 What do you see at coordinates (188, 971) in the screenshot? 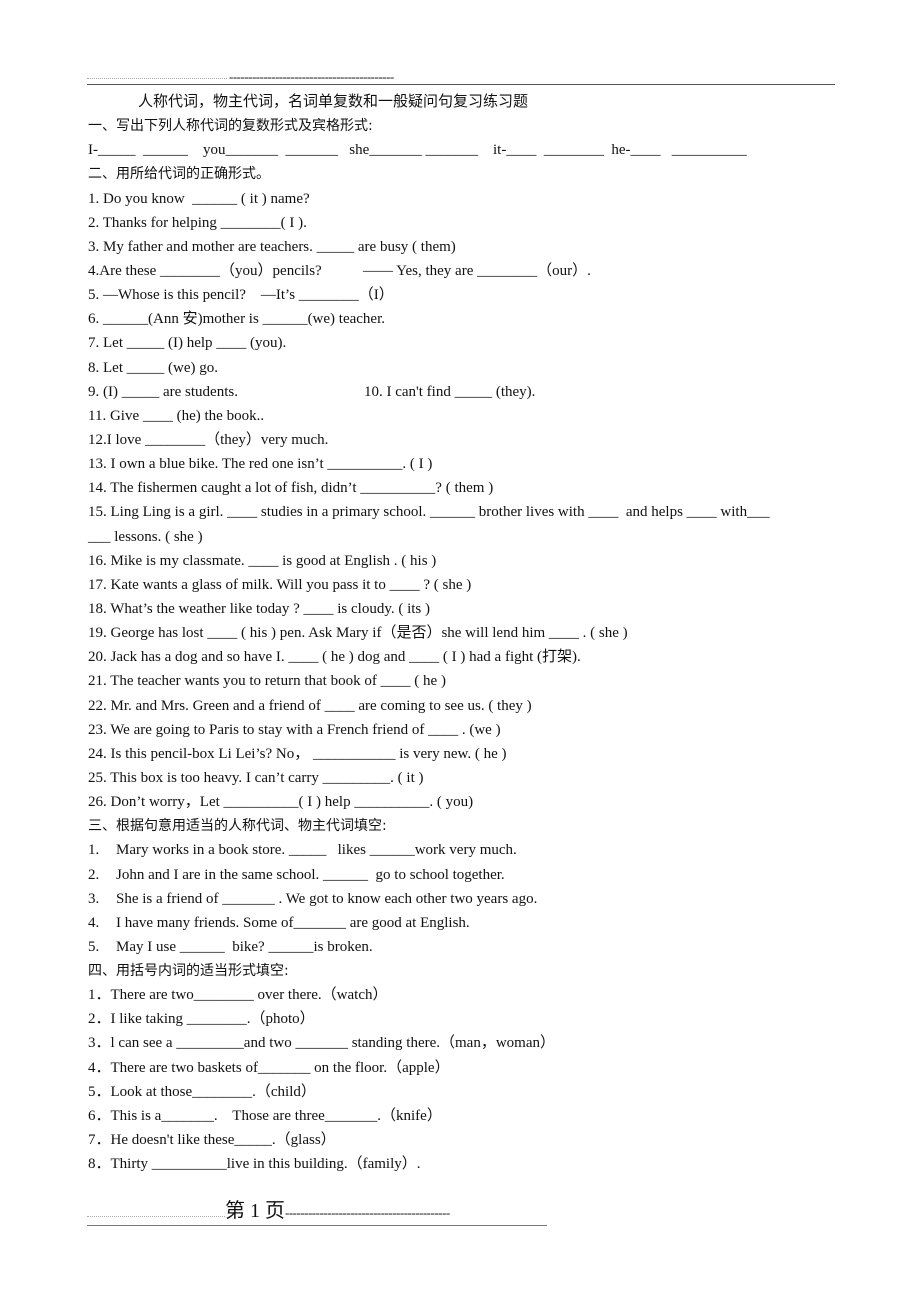
I see `section4-heading: 四、用括号内词的适当形式填空:` at bounding box center [188, 971].